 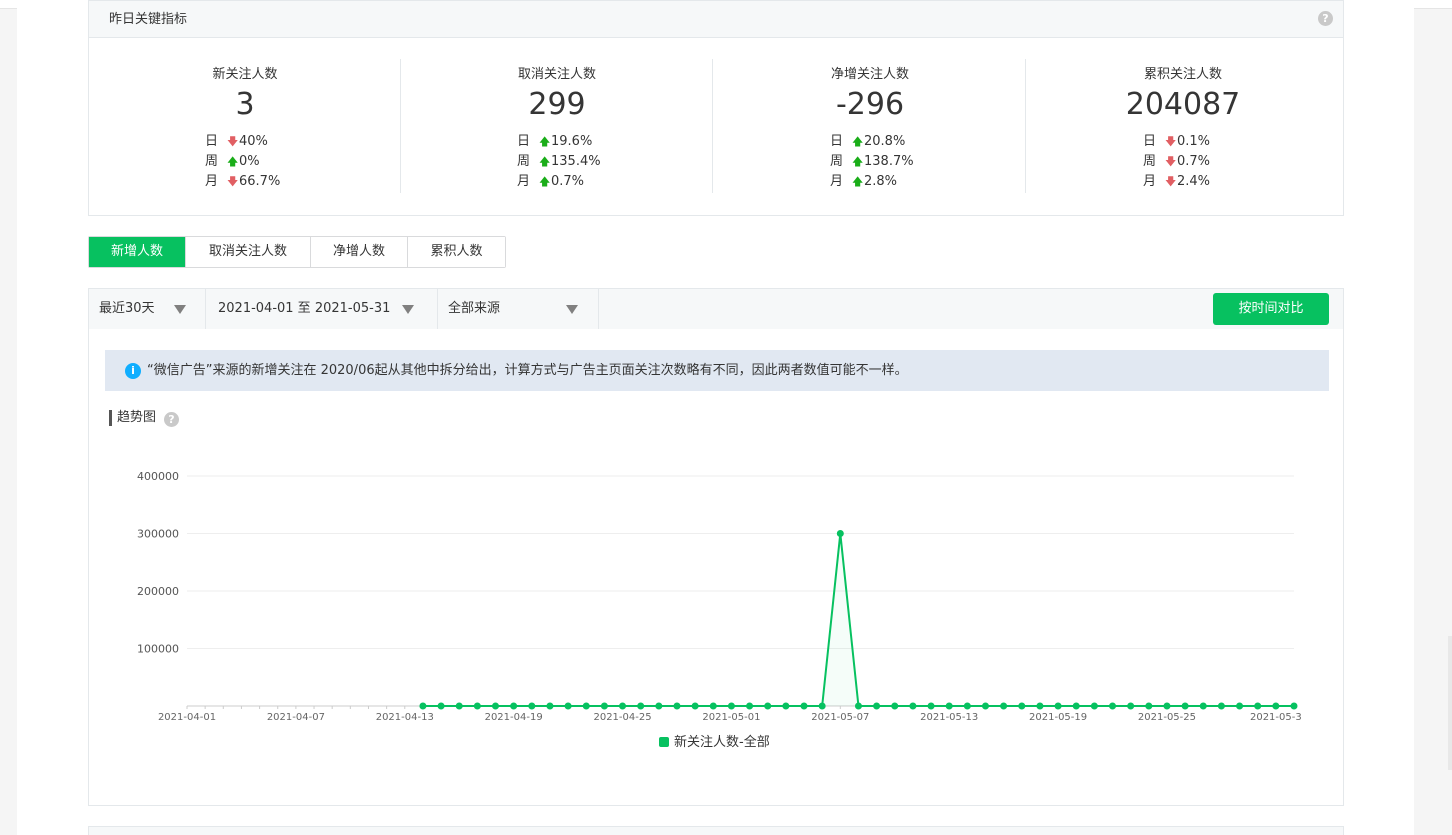 What do you see at coordinates (245, 74) in the screenshot?
I see `metric-label: 新关注人数` at bounding box center [245, 74].